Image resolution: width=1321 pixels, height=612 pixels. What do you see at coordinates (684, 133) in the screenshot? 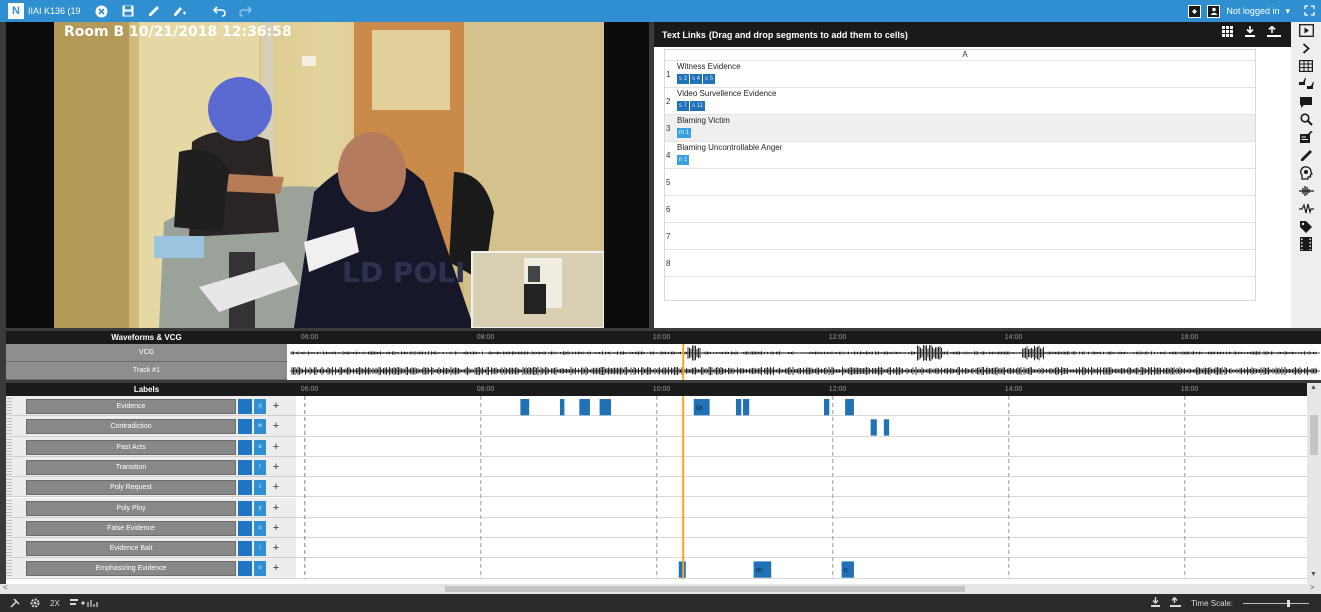
I see `segment-chip: m 1` at bounding box center [684, 133].